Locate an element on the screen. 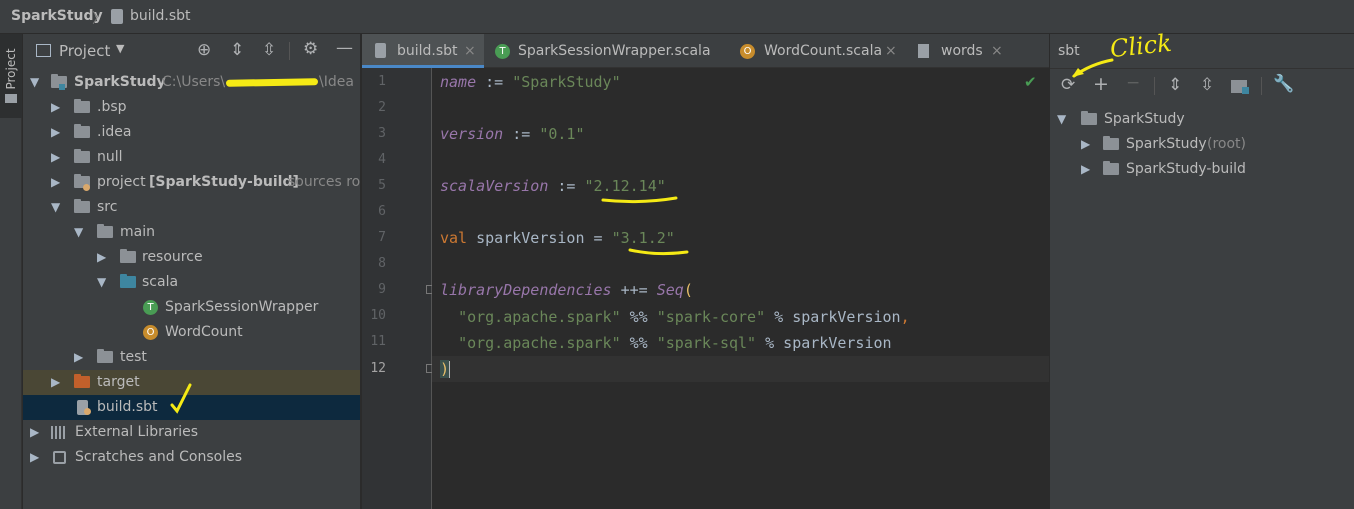  minimize-icon: — is located at coordinates (344, 48).